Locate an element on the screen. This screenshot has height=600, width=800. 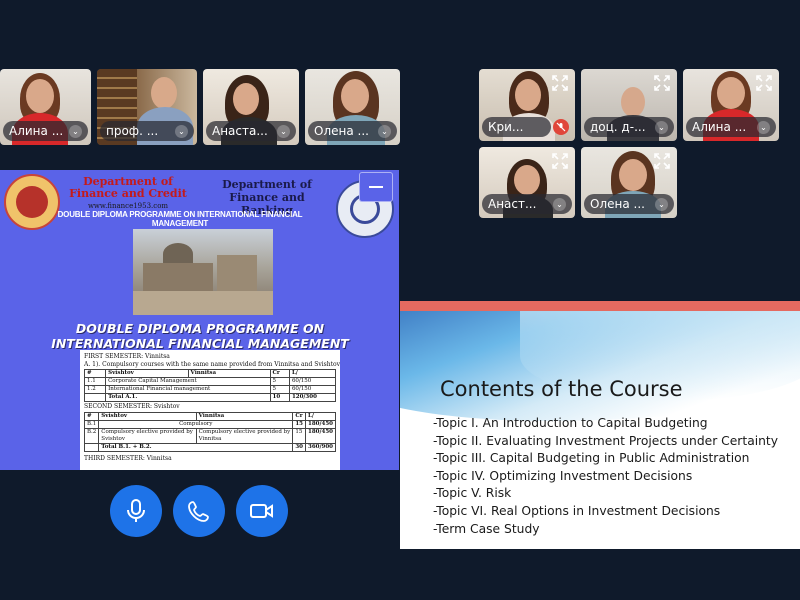
header-cell: # is located at coordinates (91, 416).